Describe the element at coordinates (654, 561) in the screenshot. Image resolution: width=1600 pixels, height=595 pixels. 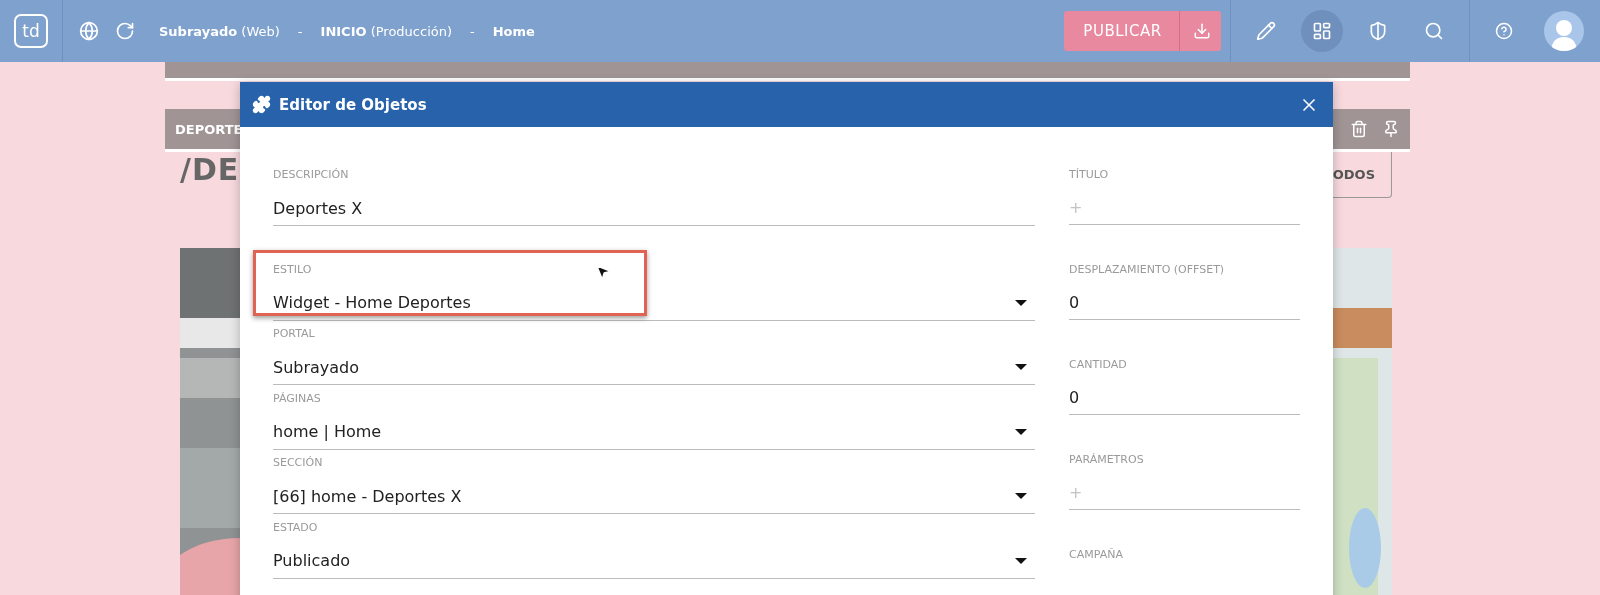
I see `select-field: Publicado` at that location.